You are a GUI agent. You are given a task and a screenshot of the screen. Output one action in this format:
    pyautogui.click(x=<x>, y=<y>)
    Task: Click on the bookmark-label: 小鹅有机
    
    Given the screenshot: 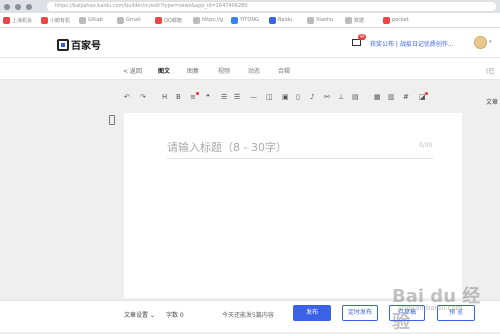 What is the action you would take?
    pyautogui.click(x=60, y=20)
    